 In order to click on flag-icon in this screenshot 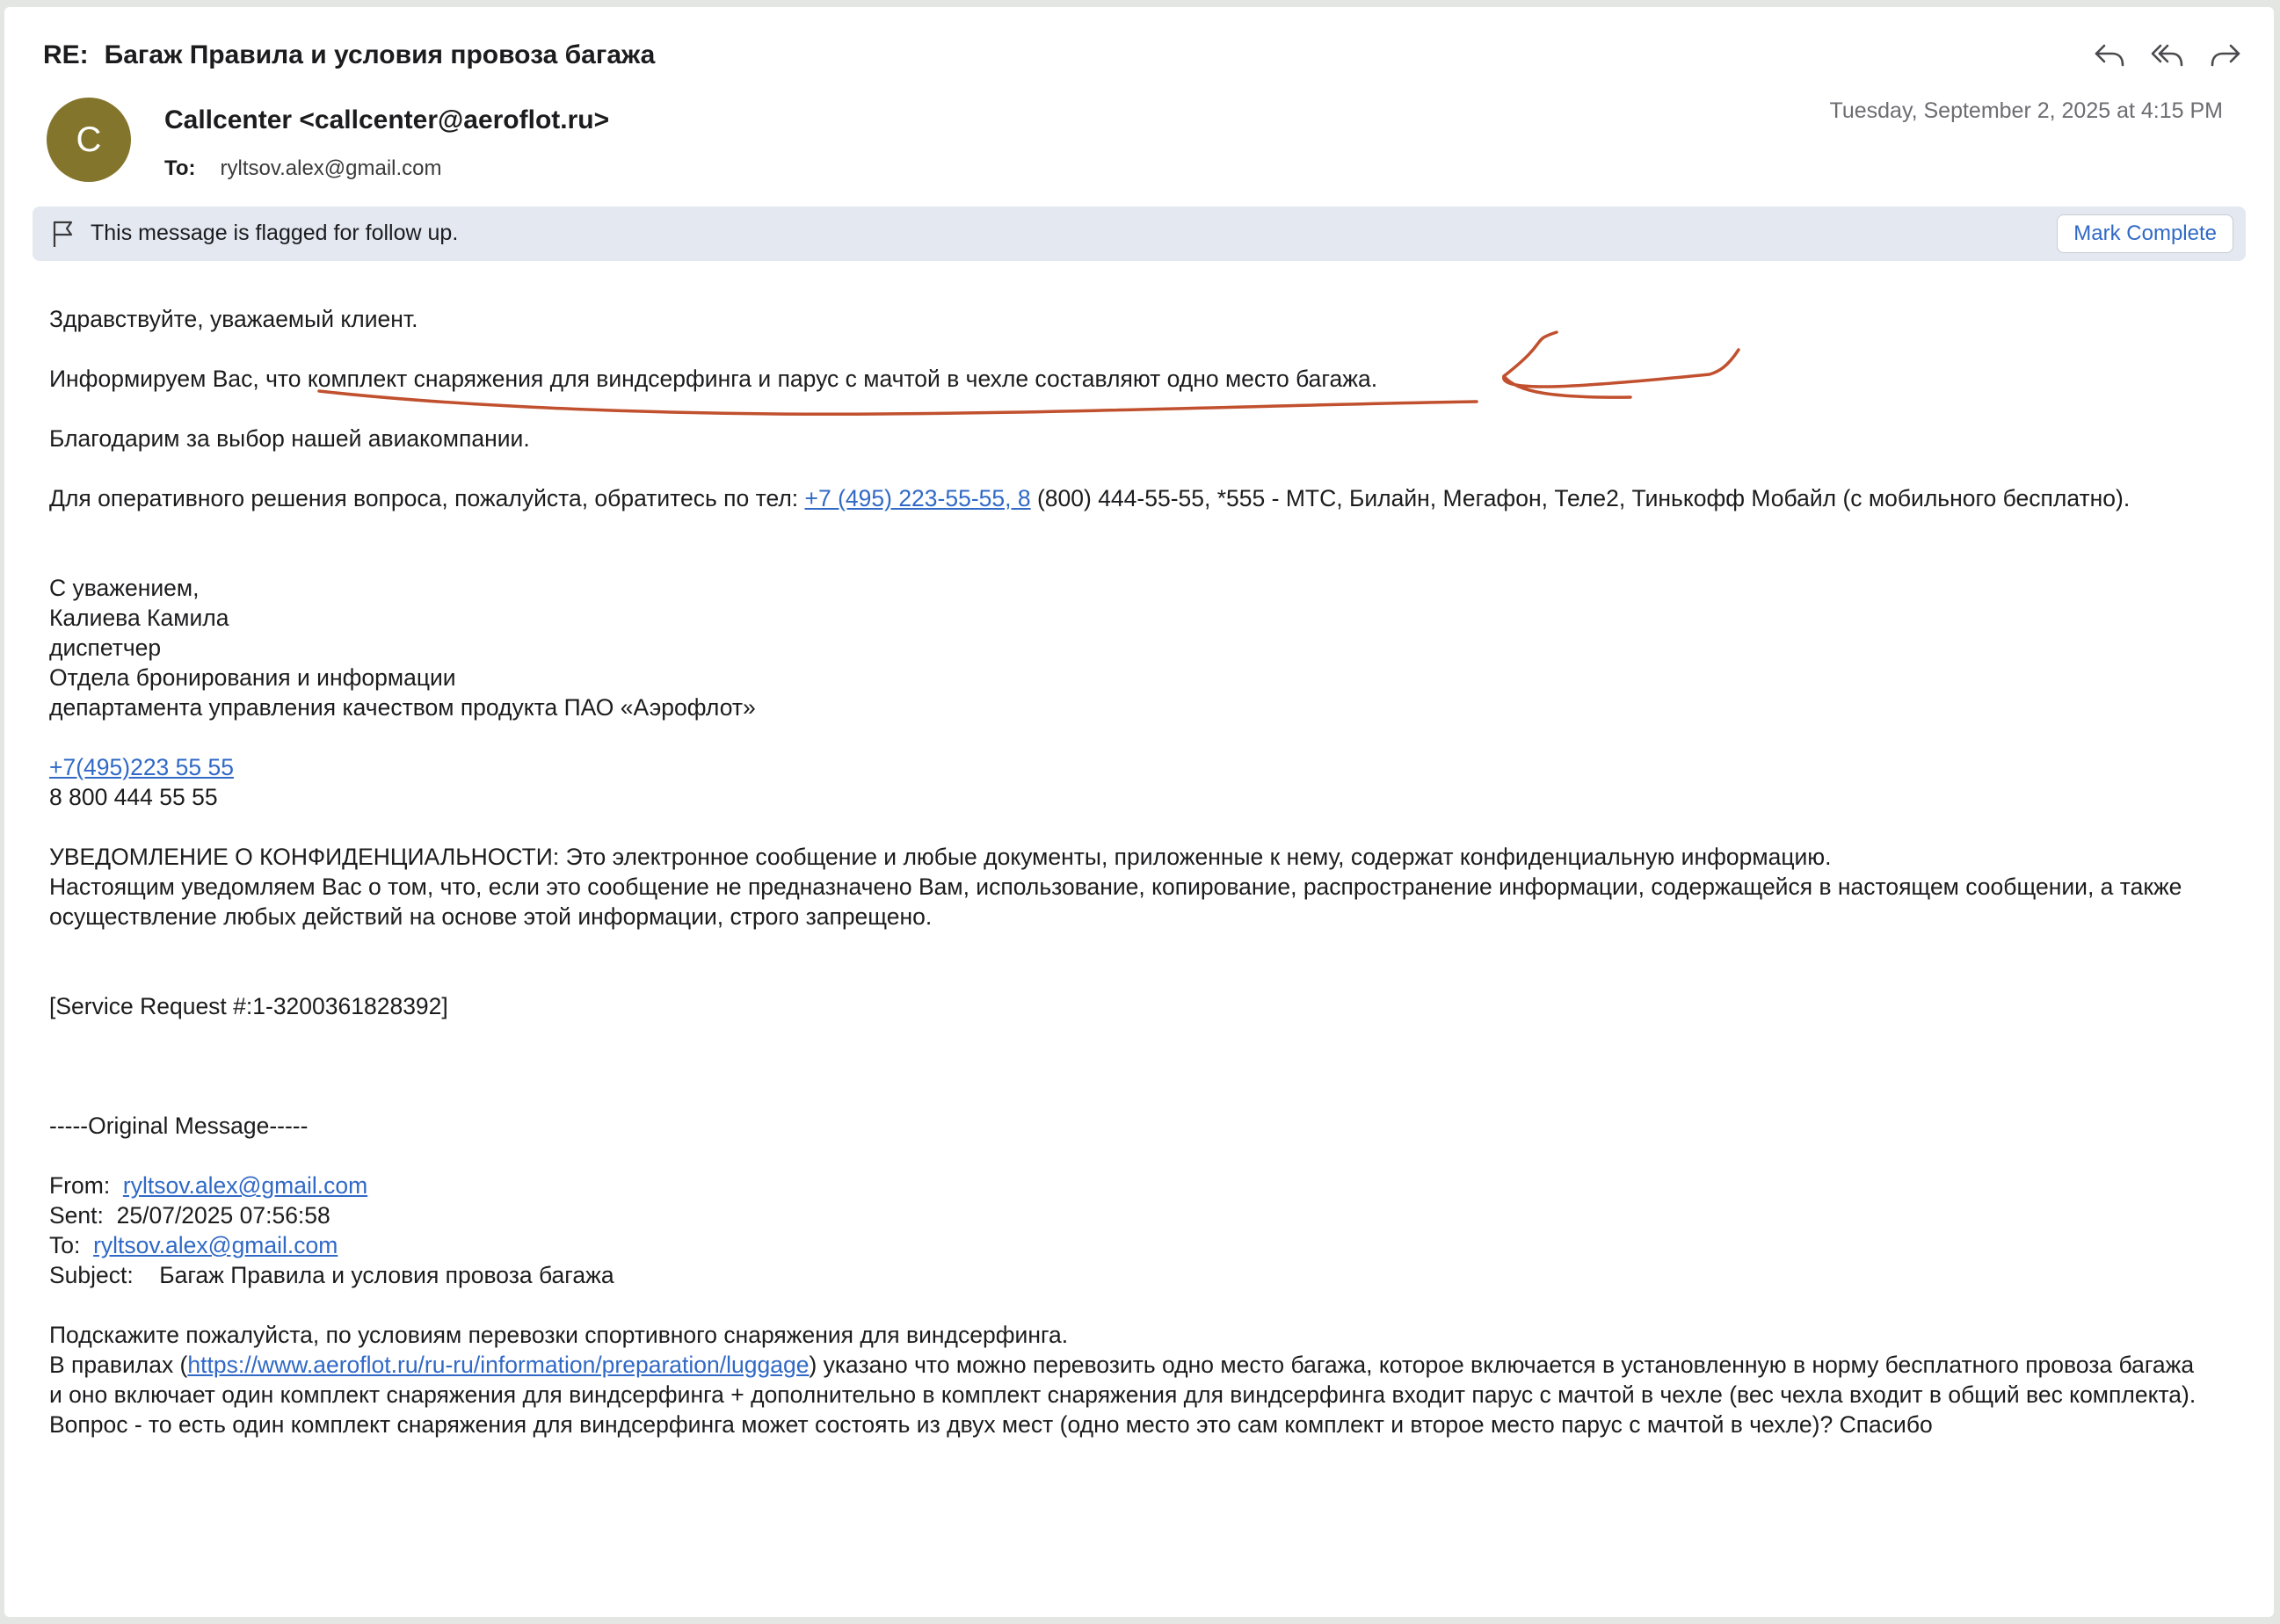, I will do `click(63, 234)`.